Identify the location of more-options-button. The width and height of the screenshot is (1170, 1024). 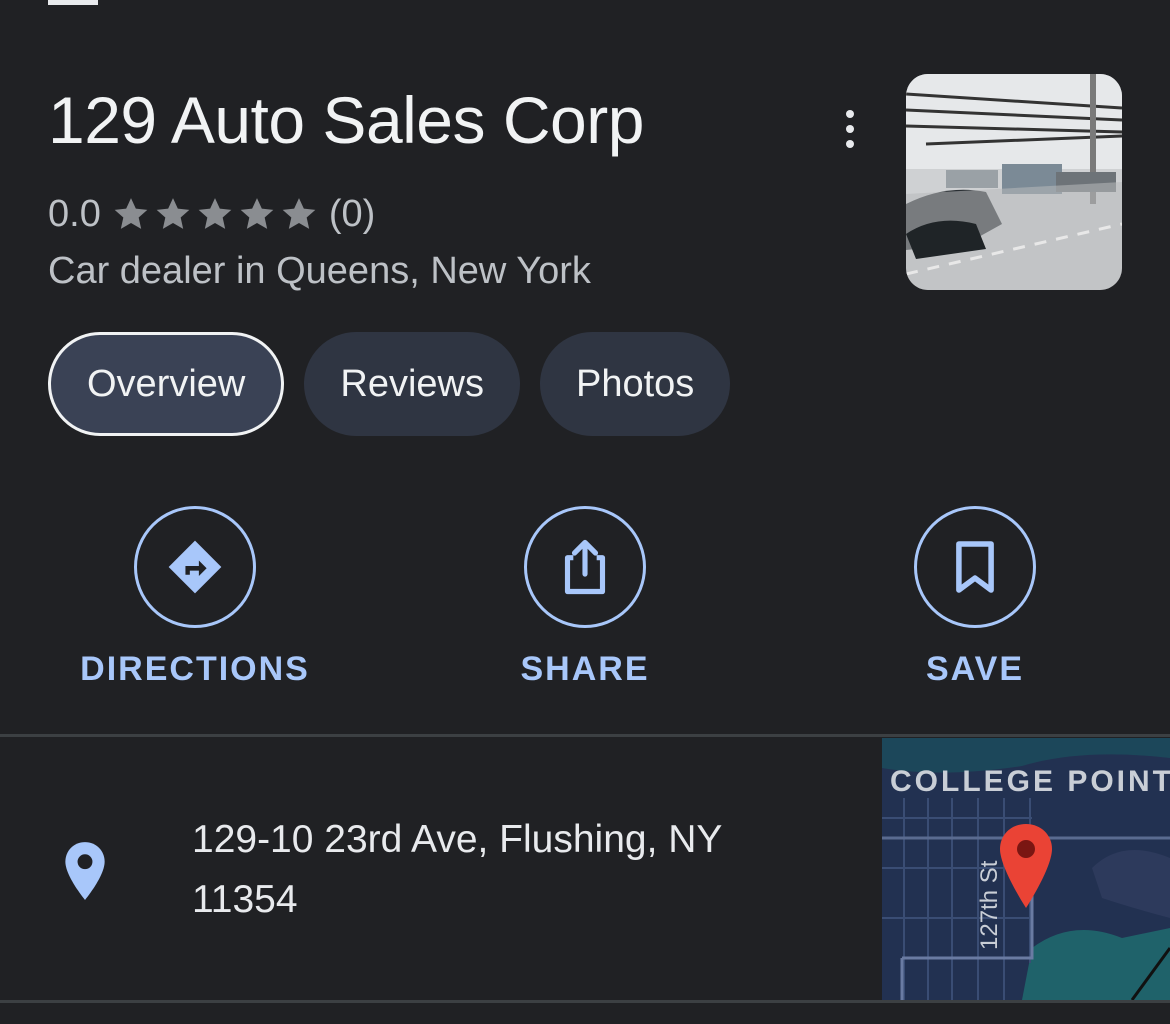
(850, 129).